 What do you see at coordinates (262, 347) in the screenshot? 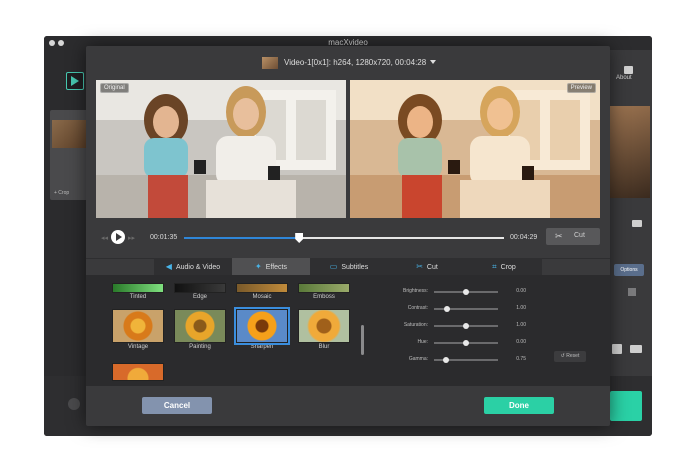
I see `effect-label: Sharpen` at bounding box center [262, 347].